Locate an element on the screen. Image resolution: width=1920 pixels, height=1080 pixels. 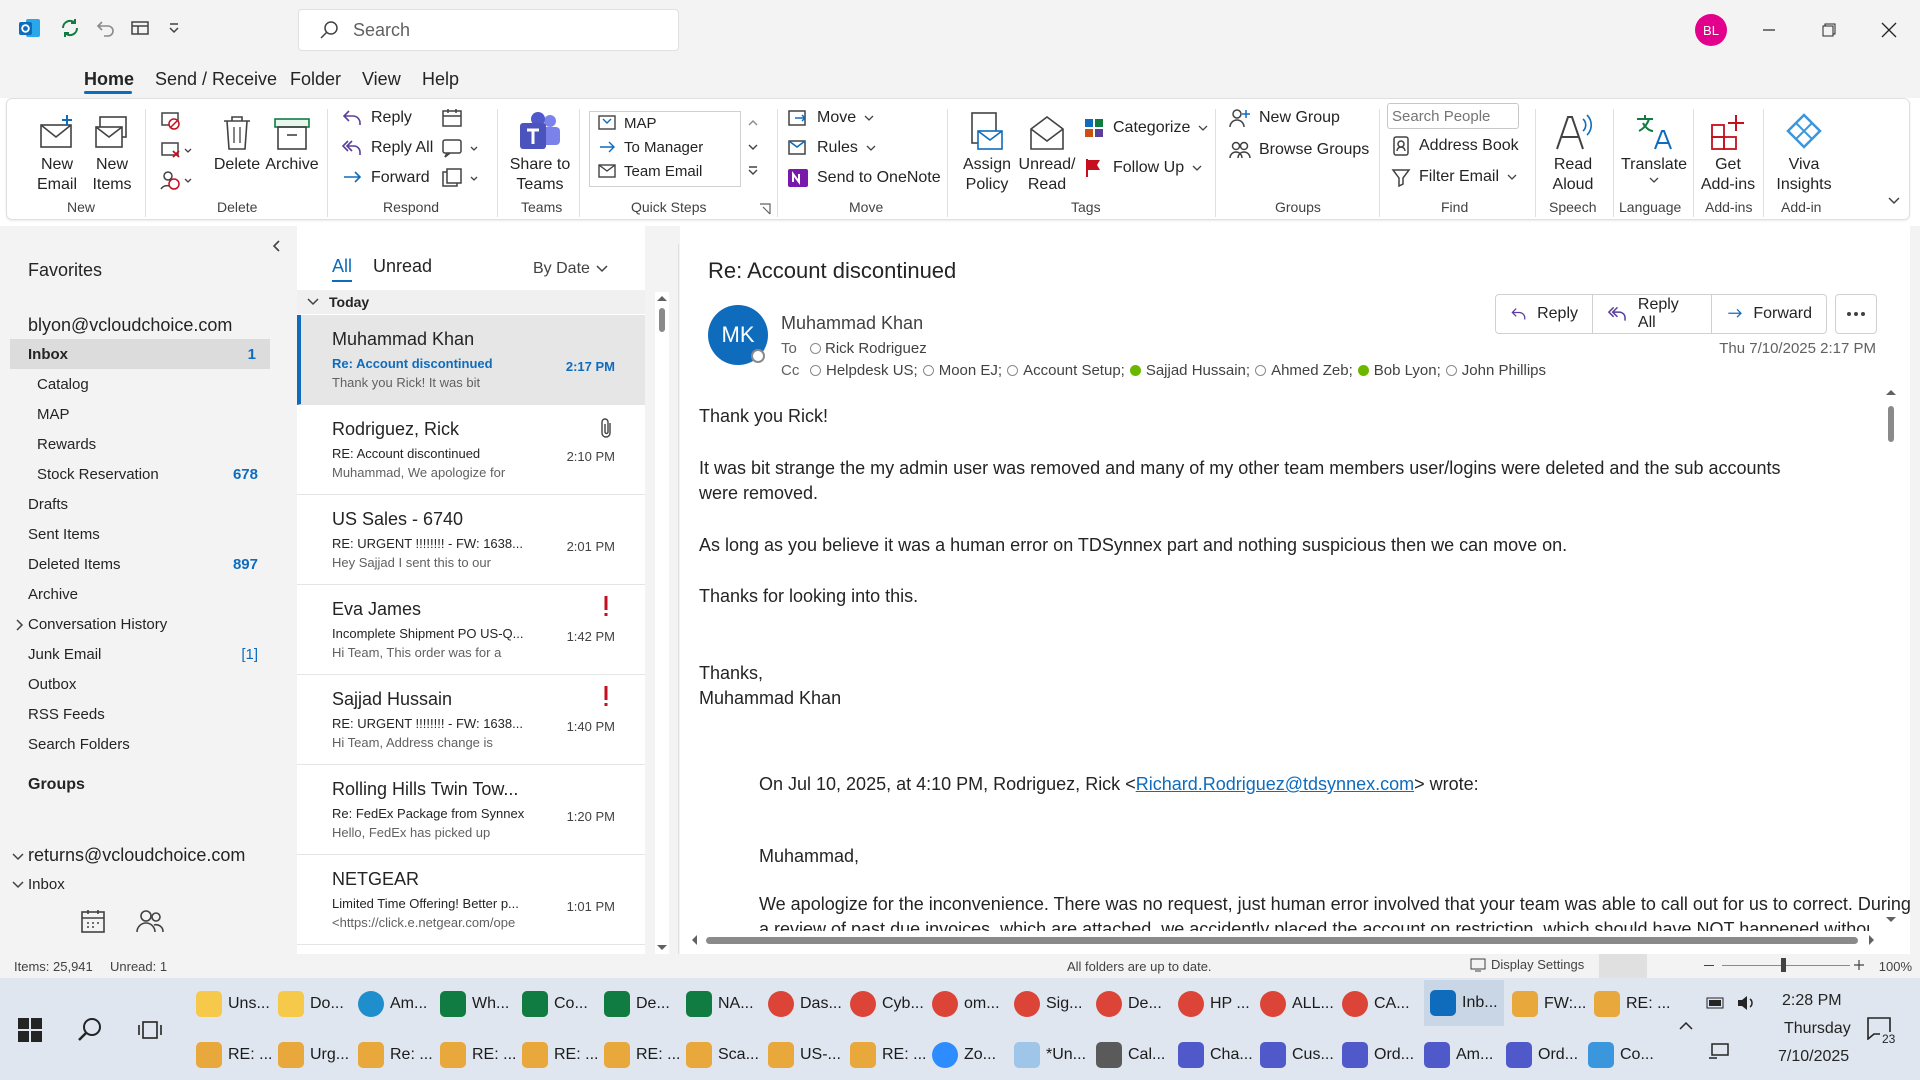
layout-icon is located at coordinates (140, 28).